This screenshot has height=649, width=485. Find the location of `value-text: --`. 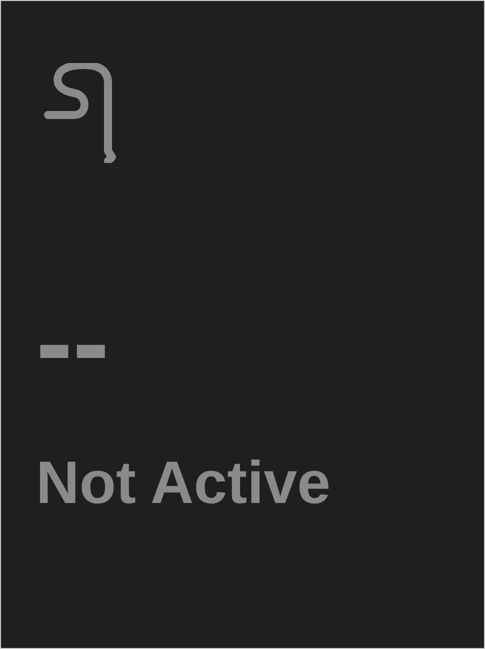

value-text: -- is located at coordinates (73, 343).